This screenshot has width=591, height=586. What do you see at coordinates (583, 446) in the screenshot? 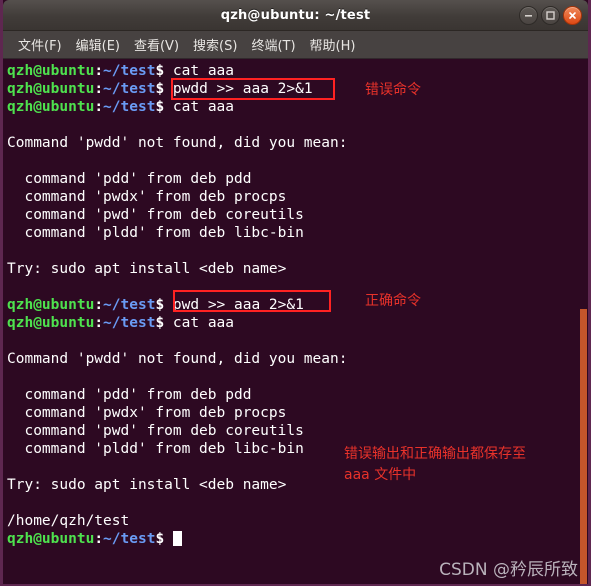
I see `scrollbar-thumb` at bounding box center [583, 446].